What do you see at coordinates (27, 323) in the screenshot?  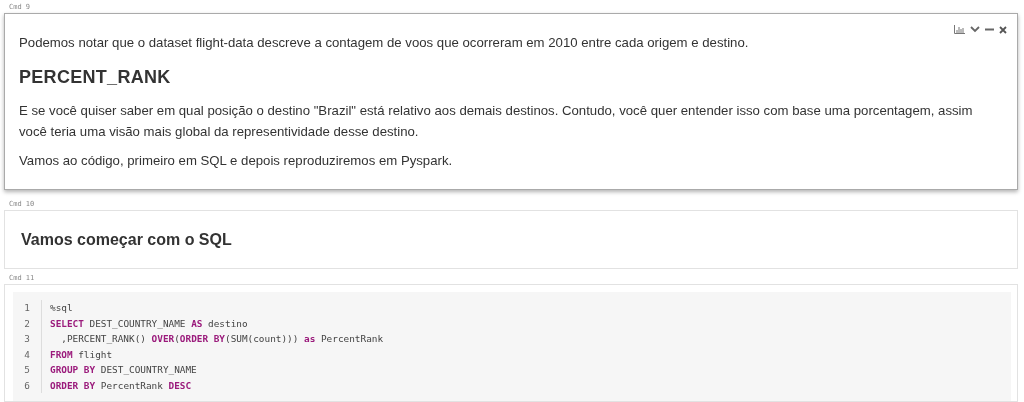 I see `line-number: 2` at bounding box center [27, 323].